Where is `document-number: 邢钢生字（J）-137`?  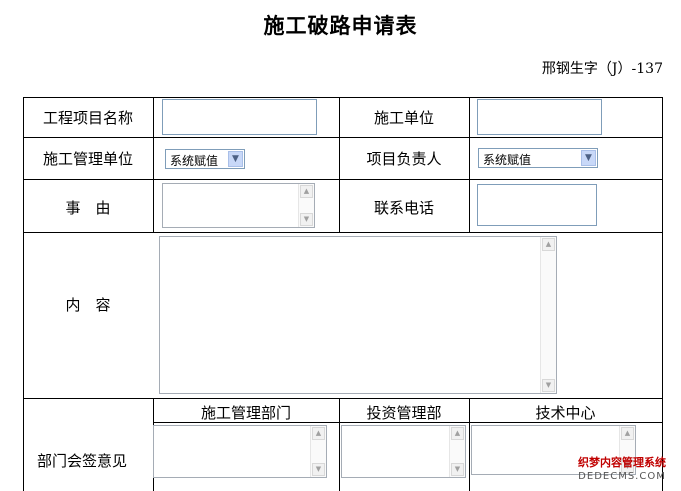 document-number: 邢钢生字（J）-137 is located at coordinates (602, 69).